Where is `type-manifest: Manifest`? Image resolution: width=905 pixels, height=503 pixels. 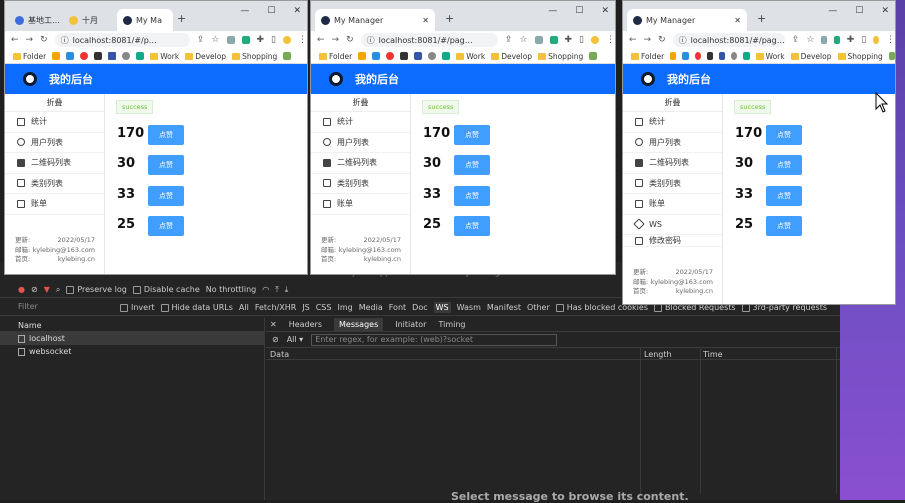
type-manifest: Manifest is located at coordinates (504, 307).